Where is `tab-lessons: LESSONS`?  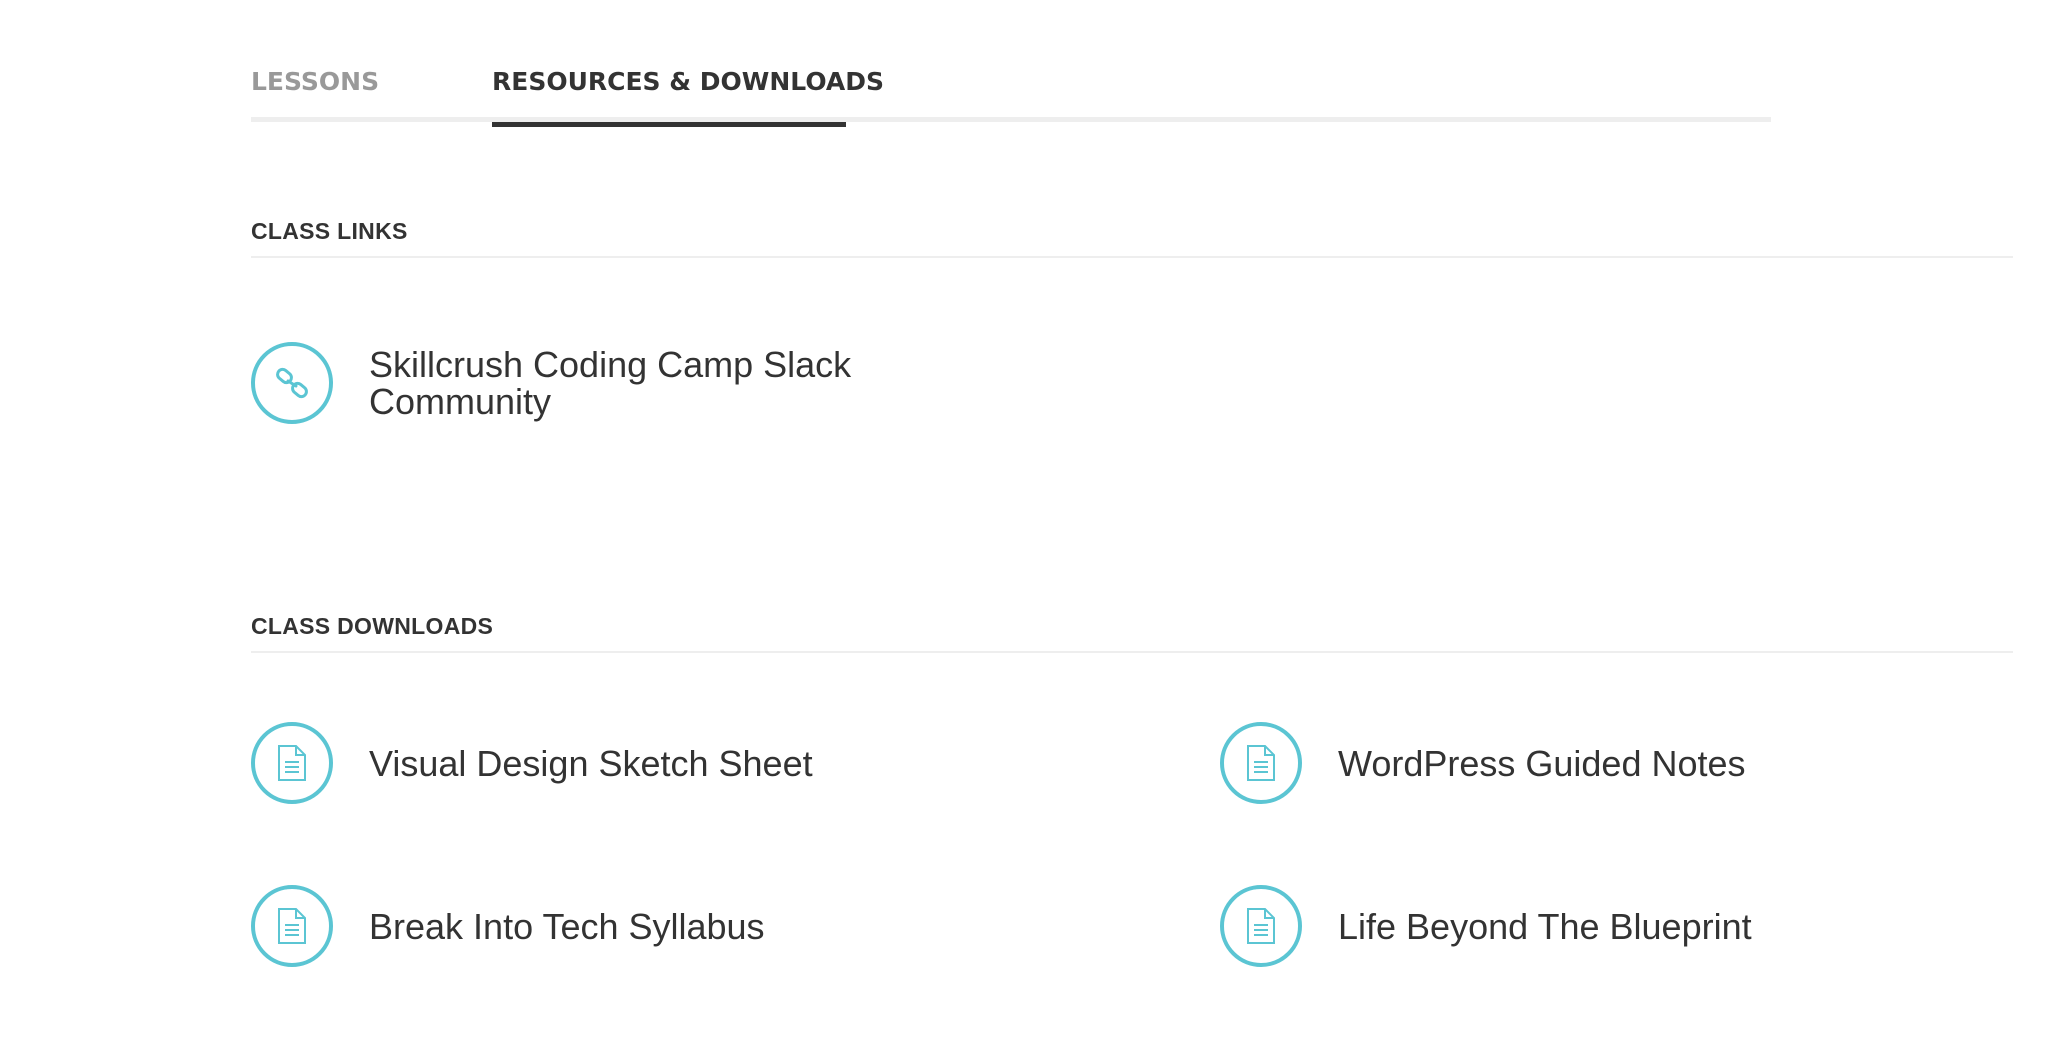 tab-lessons: LESSONS is located at coordinates (315, 90).